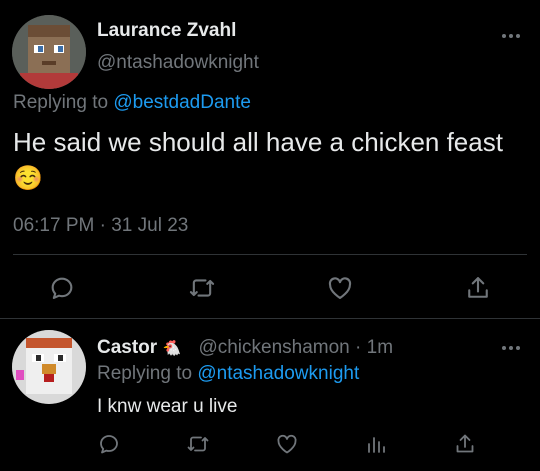 This screenshot has height=471, width=540. I want to click on reply-more-options-button, so click(511, 350).